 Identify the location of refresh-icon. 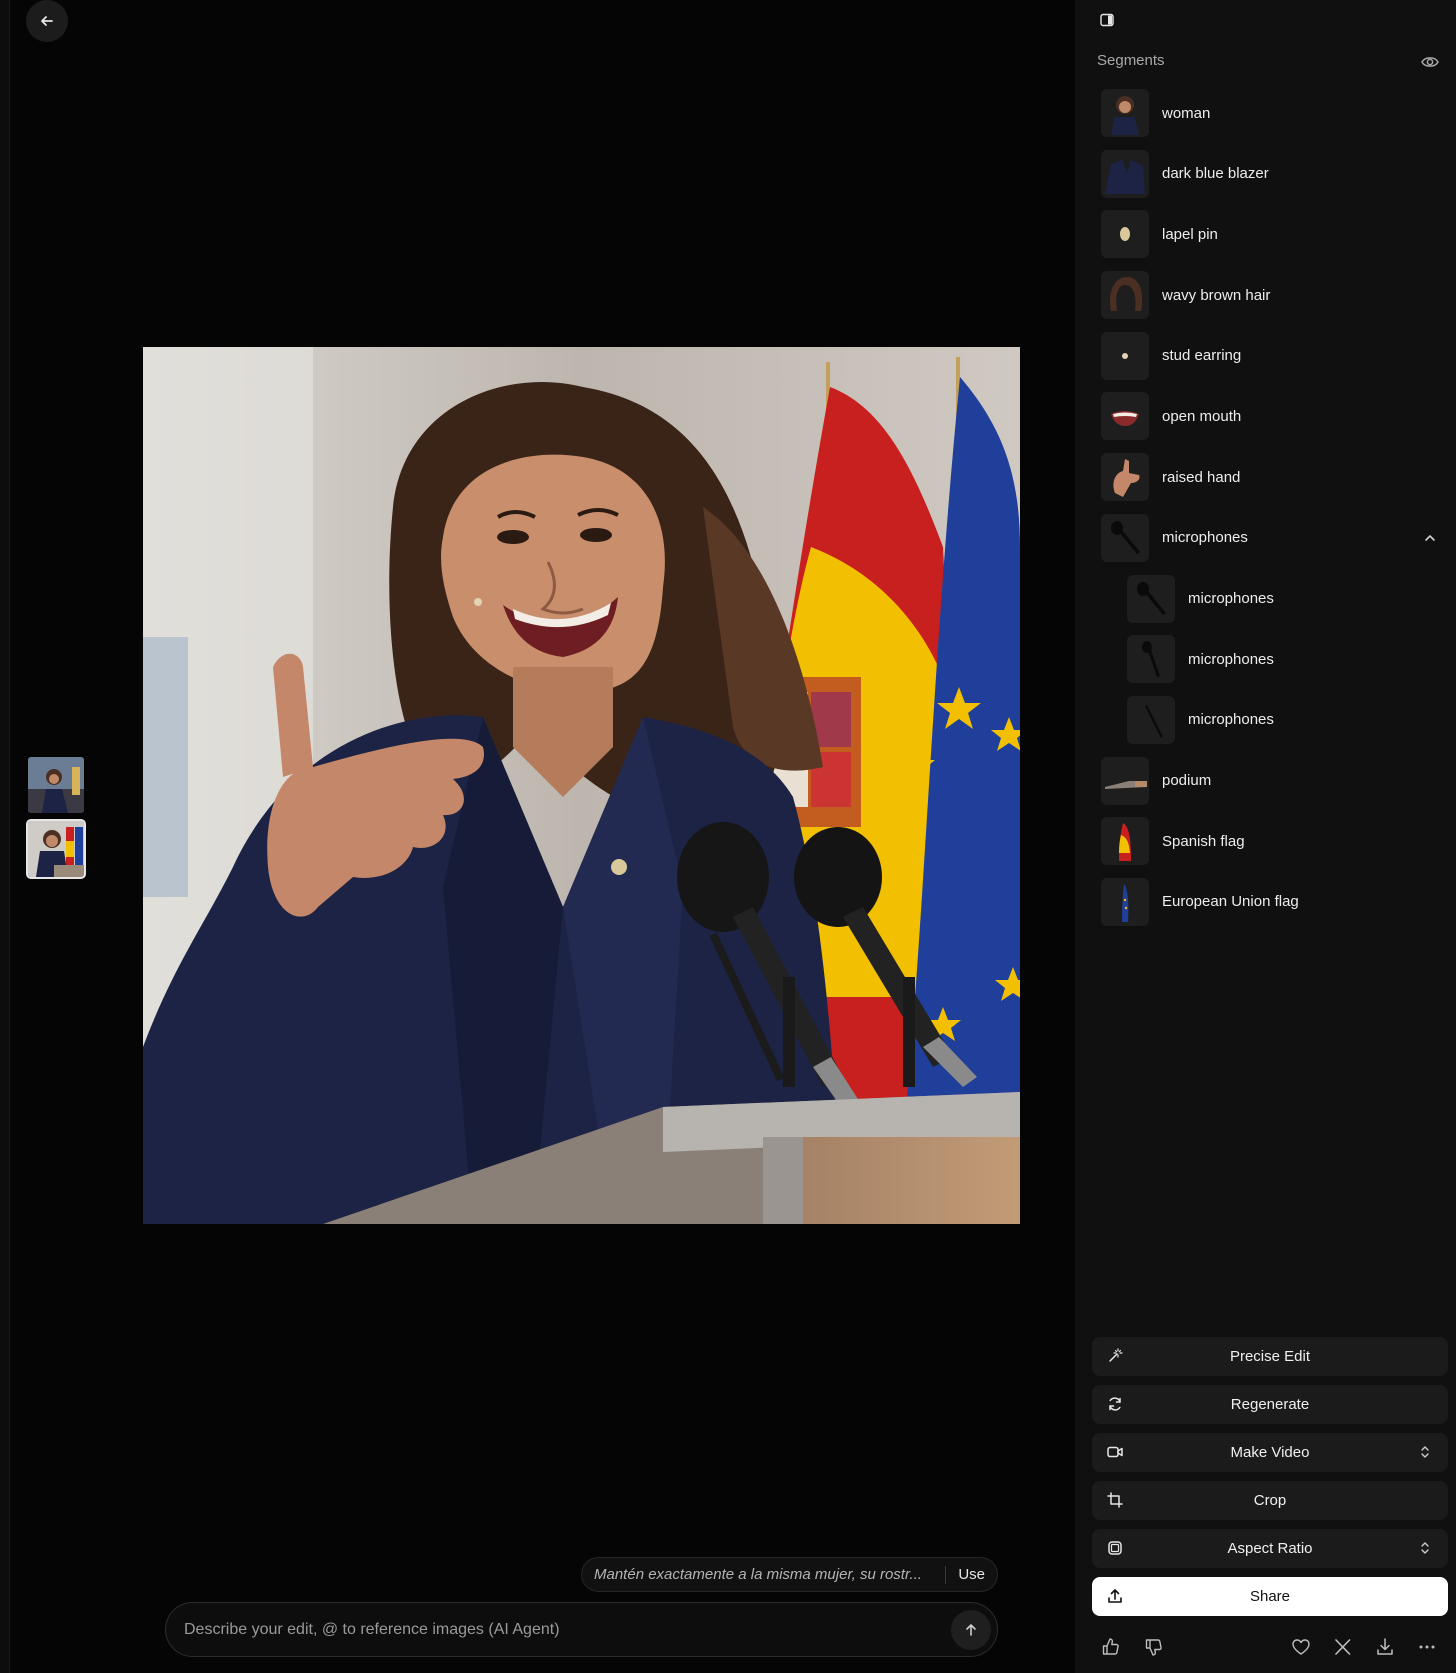
(1115, 1404).